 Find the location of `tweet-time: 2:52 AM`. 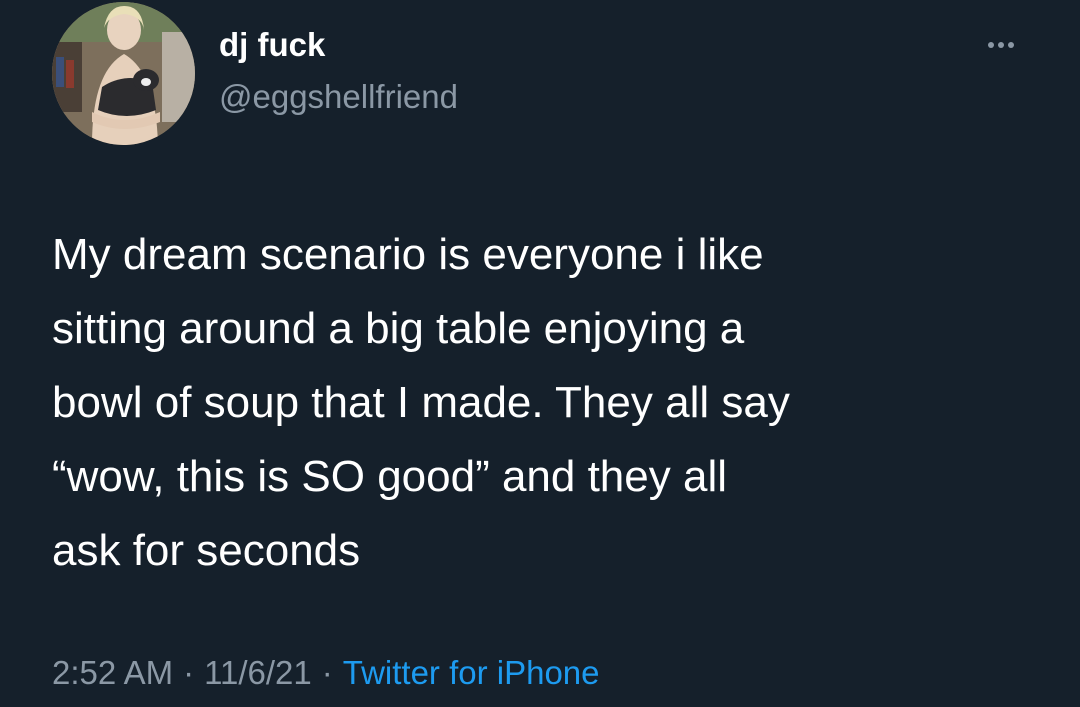

tweet-time: 2:52 AM is located at coordinates (112, 672).